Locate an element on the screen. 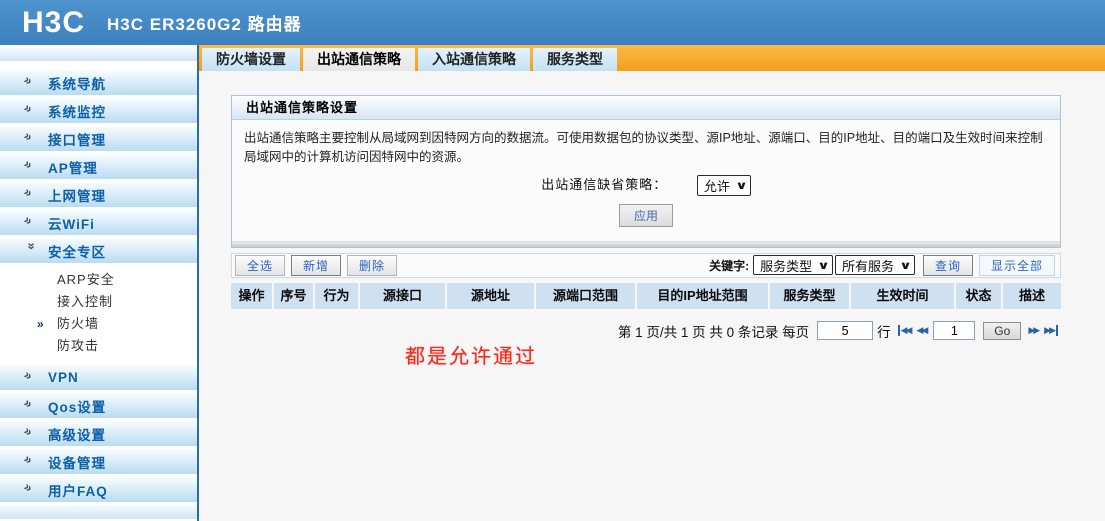 The width and height of the screenshot is (1105, 521). apply-row: 应用 is located at coordinates (646, 215).